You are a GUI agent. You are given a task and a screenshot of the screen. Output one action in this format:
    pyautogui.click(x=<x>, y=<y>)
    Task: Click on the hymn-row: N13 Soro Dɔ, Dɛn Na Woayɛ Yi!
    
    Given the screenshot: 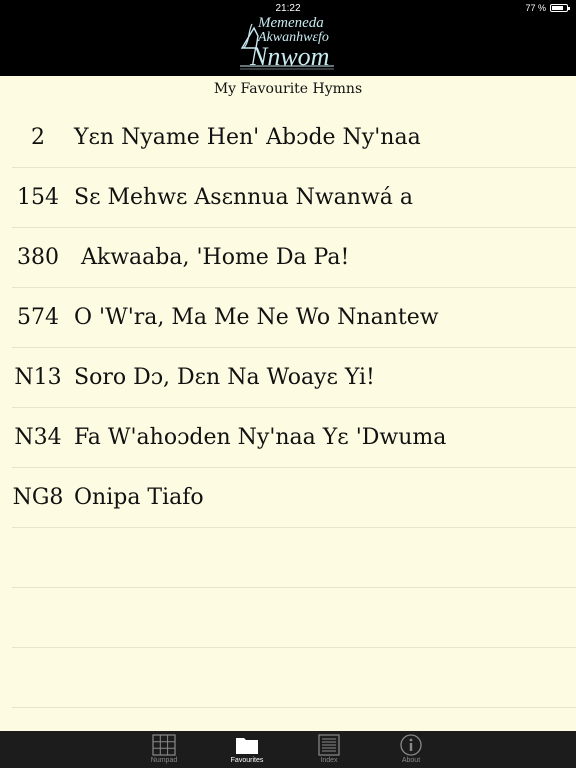 What is the action you would take?
    pyautogui.click(x=294, y=378)
    